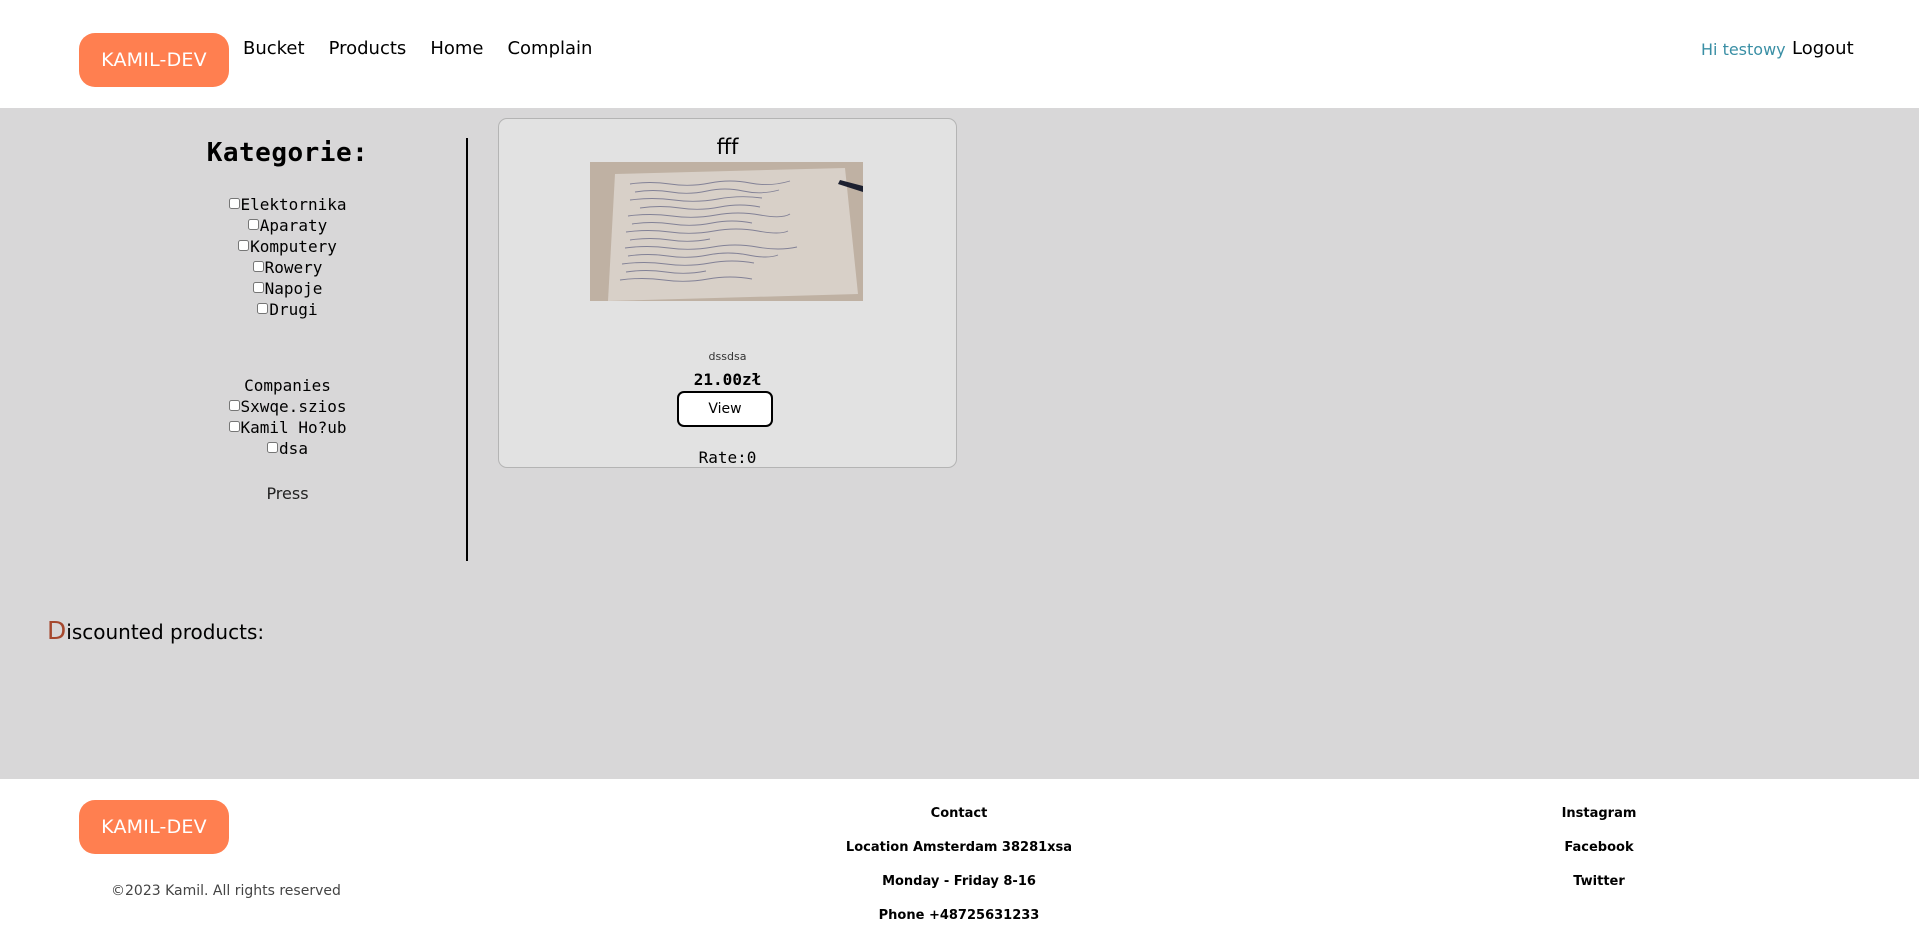 This screenshot has width=1919, height=942. What do you see at coordinates (287, 153) in the screenshot?
I see `categories-title: Kategorie:` at bounding box center [287, 153].